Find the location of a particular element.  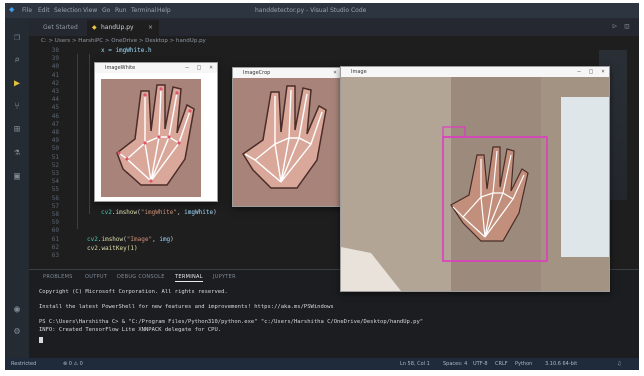

python-file-icon: ◆ is located at coordinates (94, 27).